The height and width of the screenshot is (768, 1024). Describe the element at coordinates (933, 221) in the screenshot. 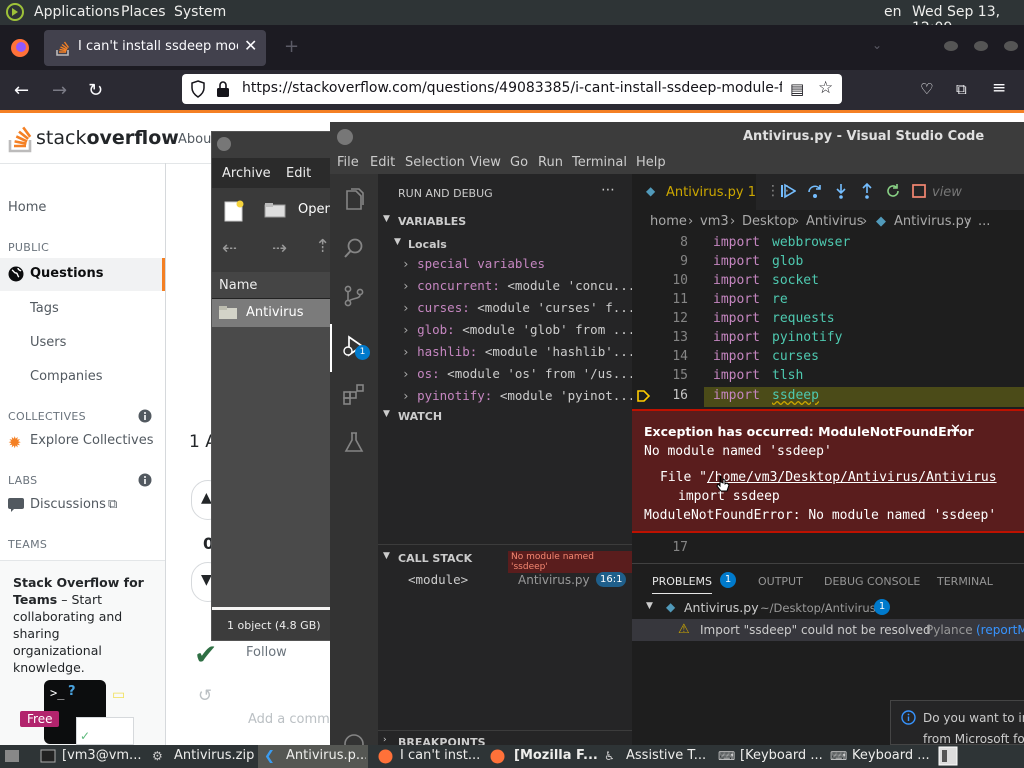

I see `breadcrumb-file: Antivirus.py` at that location.